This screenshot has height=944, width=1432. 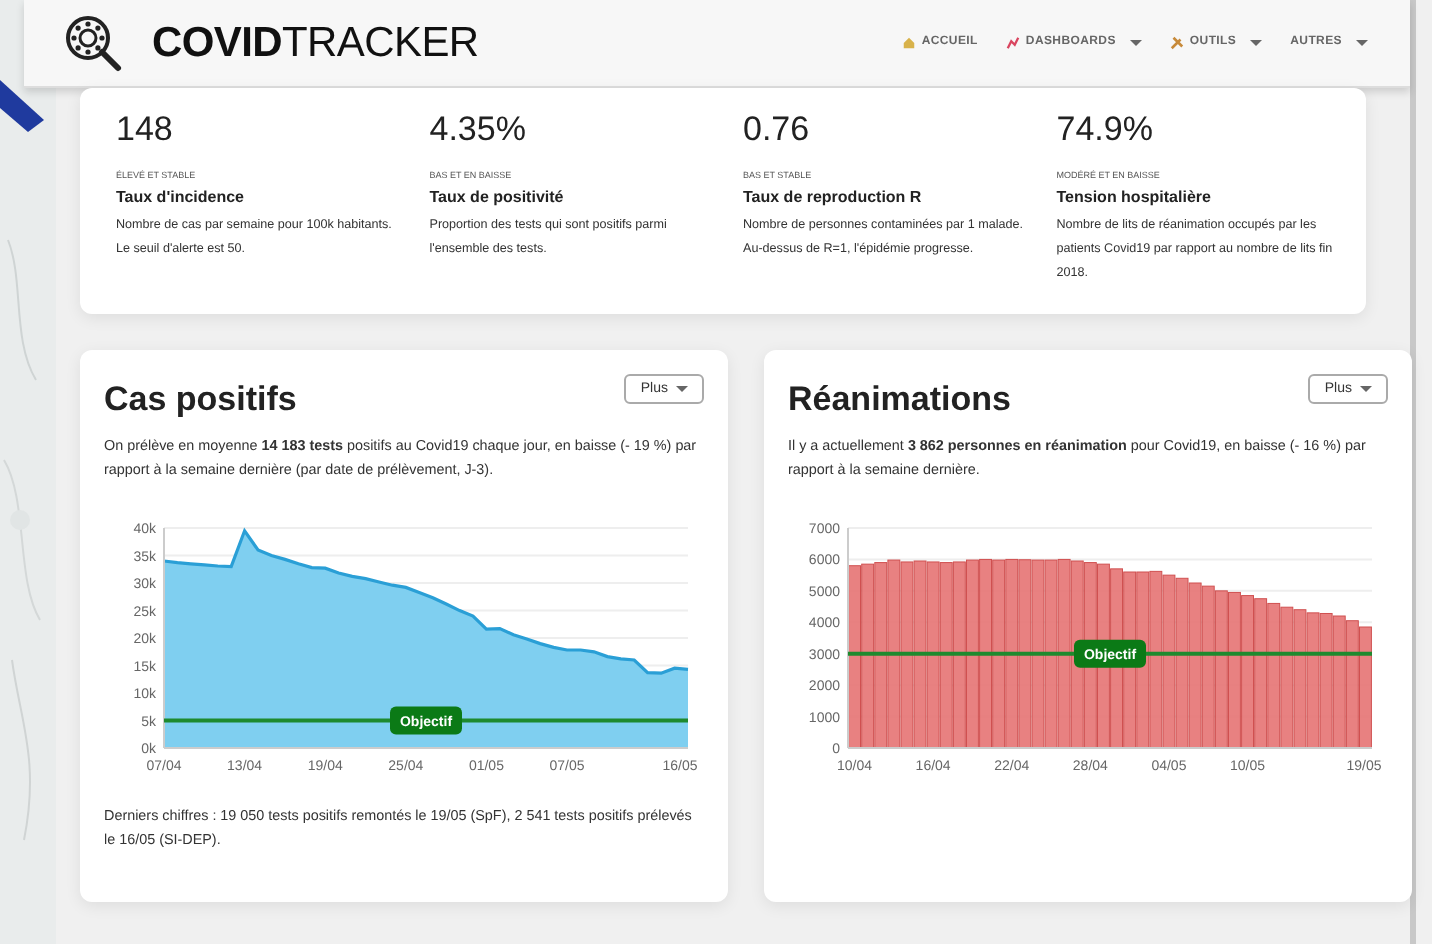 What do you see at coordinates (181, 198) in the screenshot?
I see `indicator-title: Taux d'incidence` at bounding box center [181, 198].